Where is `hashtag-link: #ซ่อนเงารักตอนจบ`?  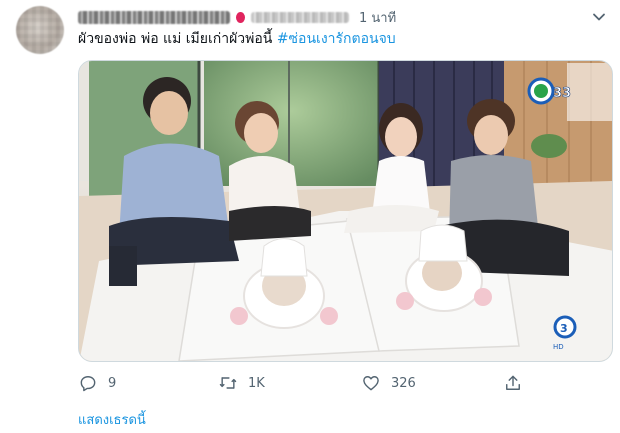
hashtag-link: #ซ่อนเงารักตอนจบ is located at coordinates (336, 39).